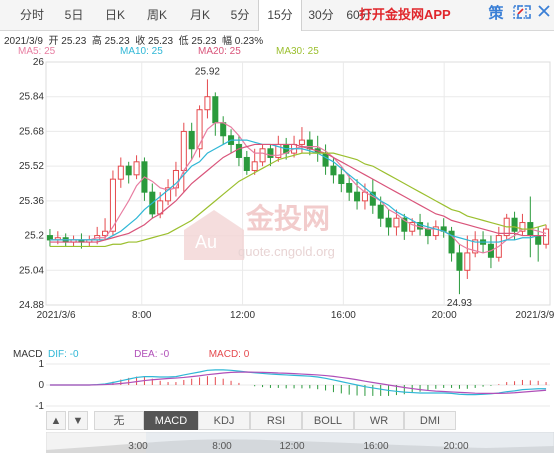 The image size is (554, 453). What do you see at coordinates (35, 236) in the screenshot?
I see `y-tick-label: 25.2` at bounding box center [35, 236].